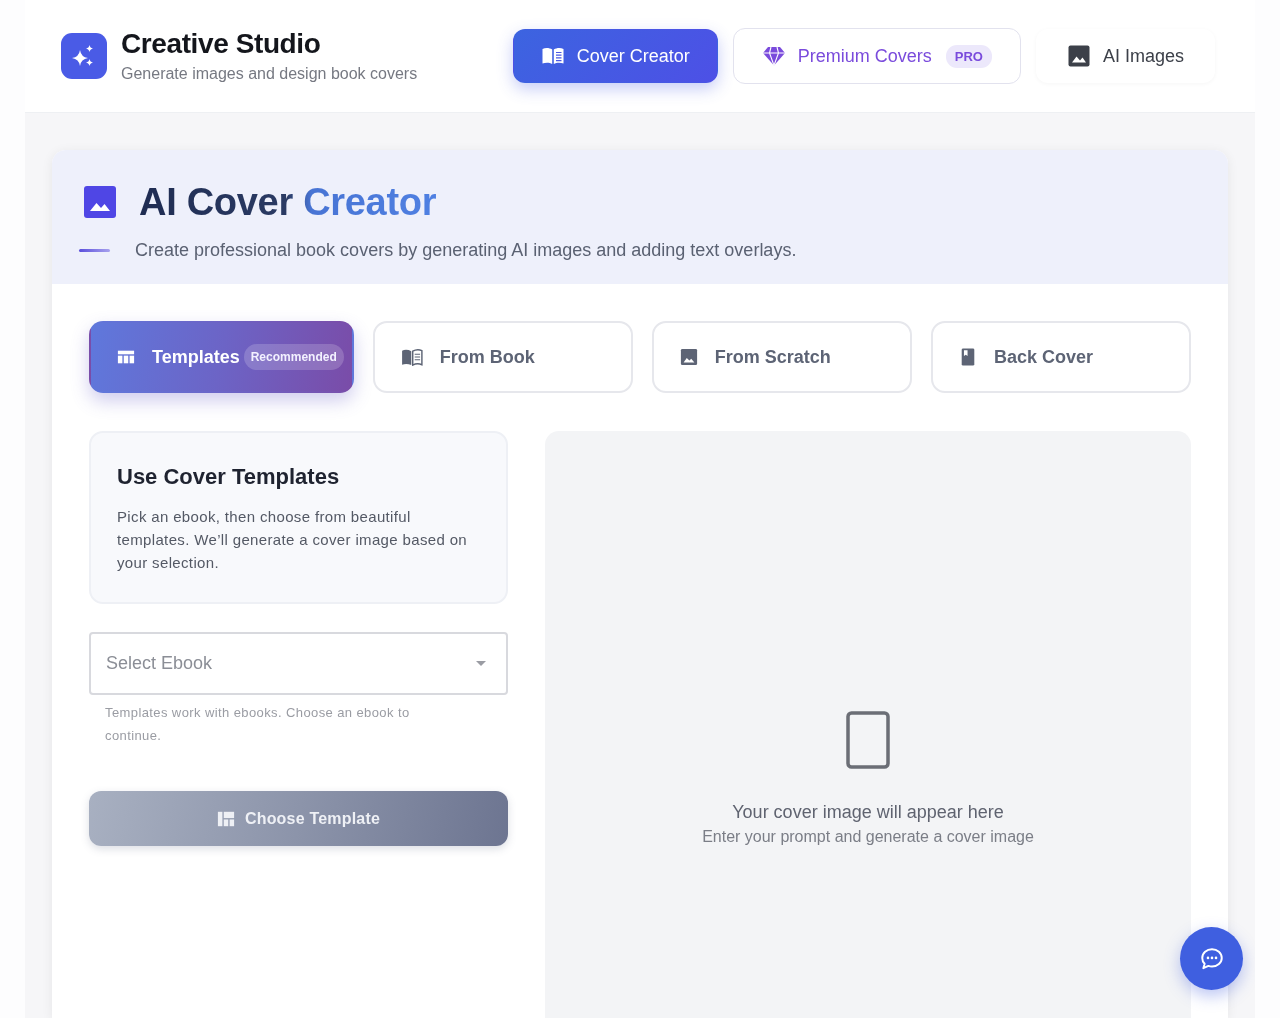  Describe the element at coordinates (615, 56) in the screenshot. I see `nav-tab: Cover Creator` at that location.